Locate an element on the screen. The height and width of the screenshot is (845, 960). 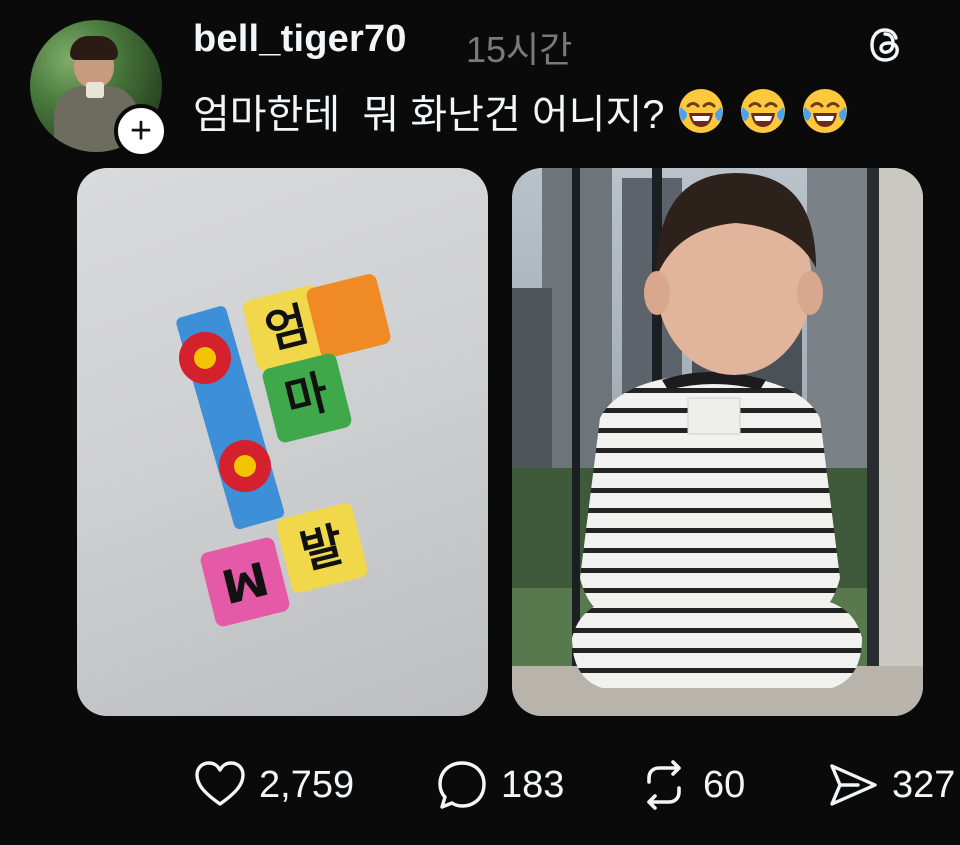
repost-count: 60 is located at coordinates (724, 784).